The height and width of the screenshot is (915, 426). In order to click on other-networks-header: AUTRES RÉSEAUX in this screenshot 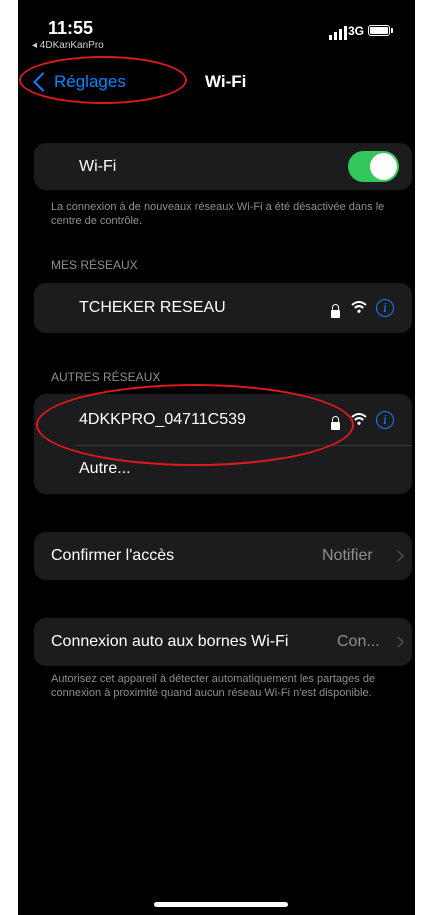, I will do `click(106, 377)`.